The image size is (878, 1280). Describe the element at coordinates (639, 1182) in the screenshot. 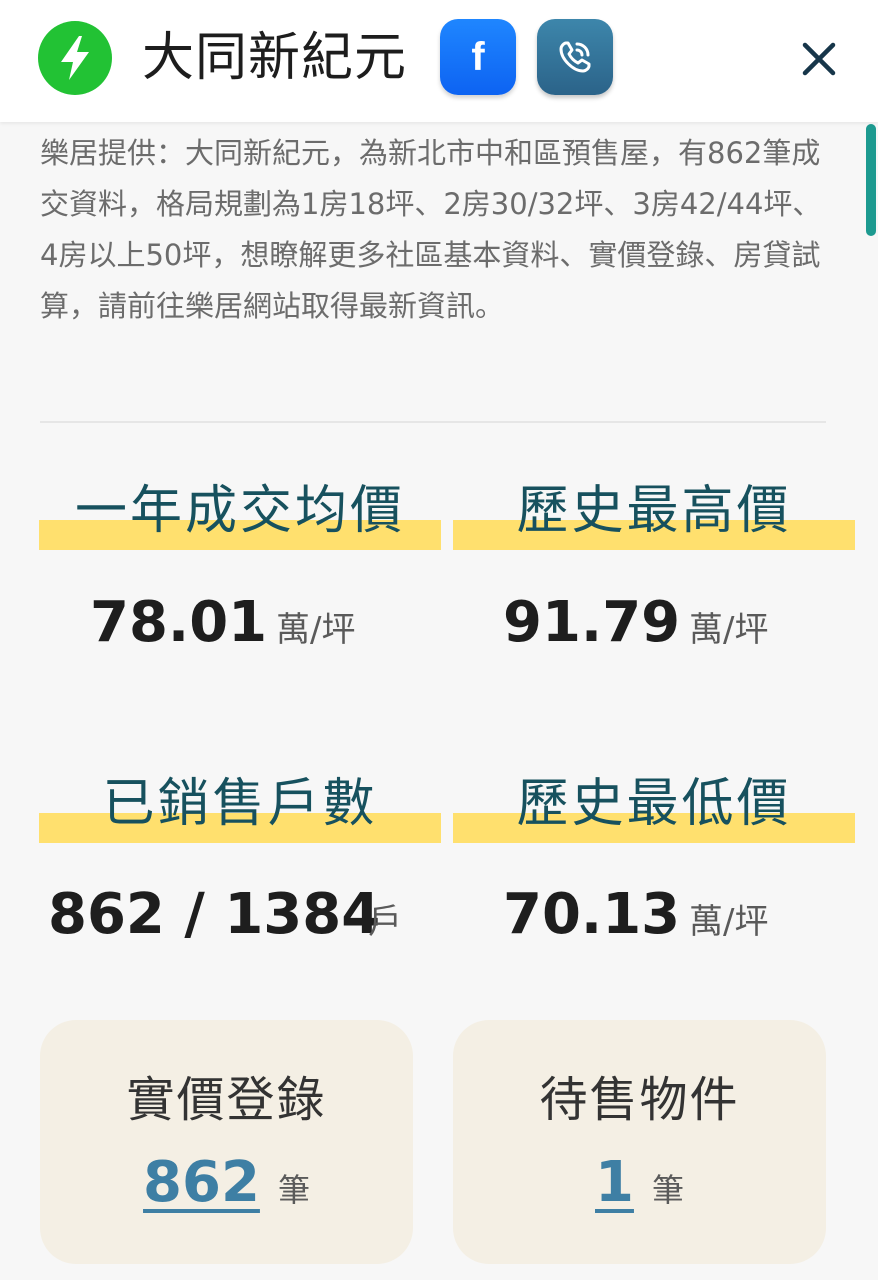

I see `for-sale-count-row: 1 筆` at that location.